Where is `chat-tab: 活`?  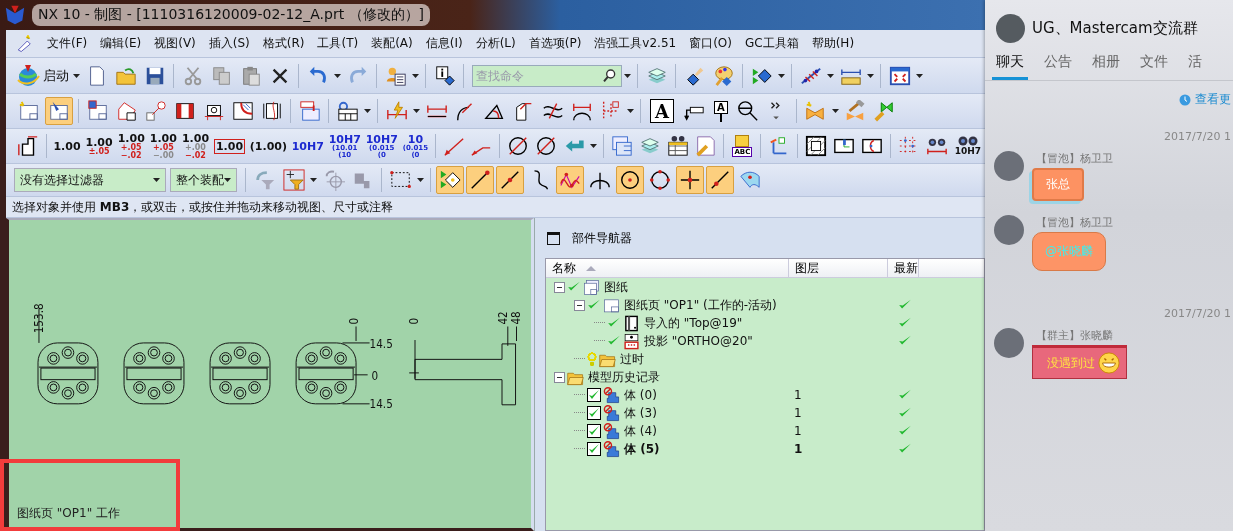 chat-tab: 活 is located at coordinates (1195, 66).